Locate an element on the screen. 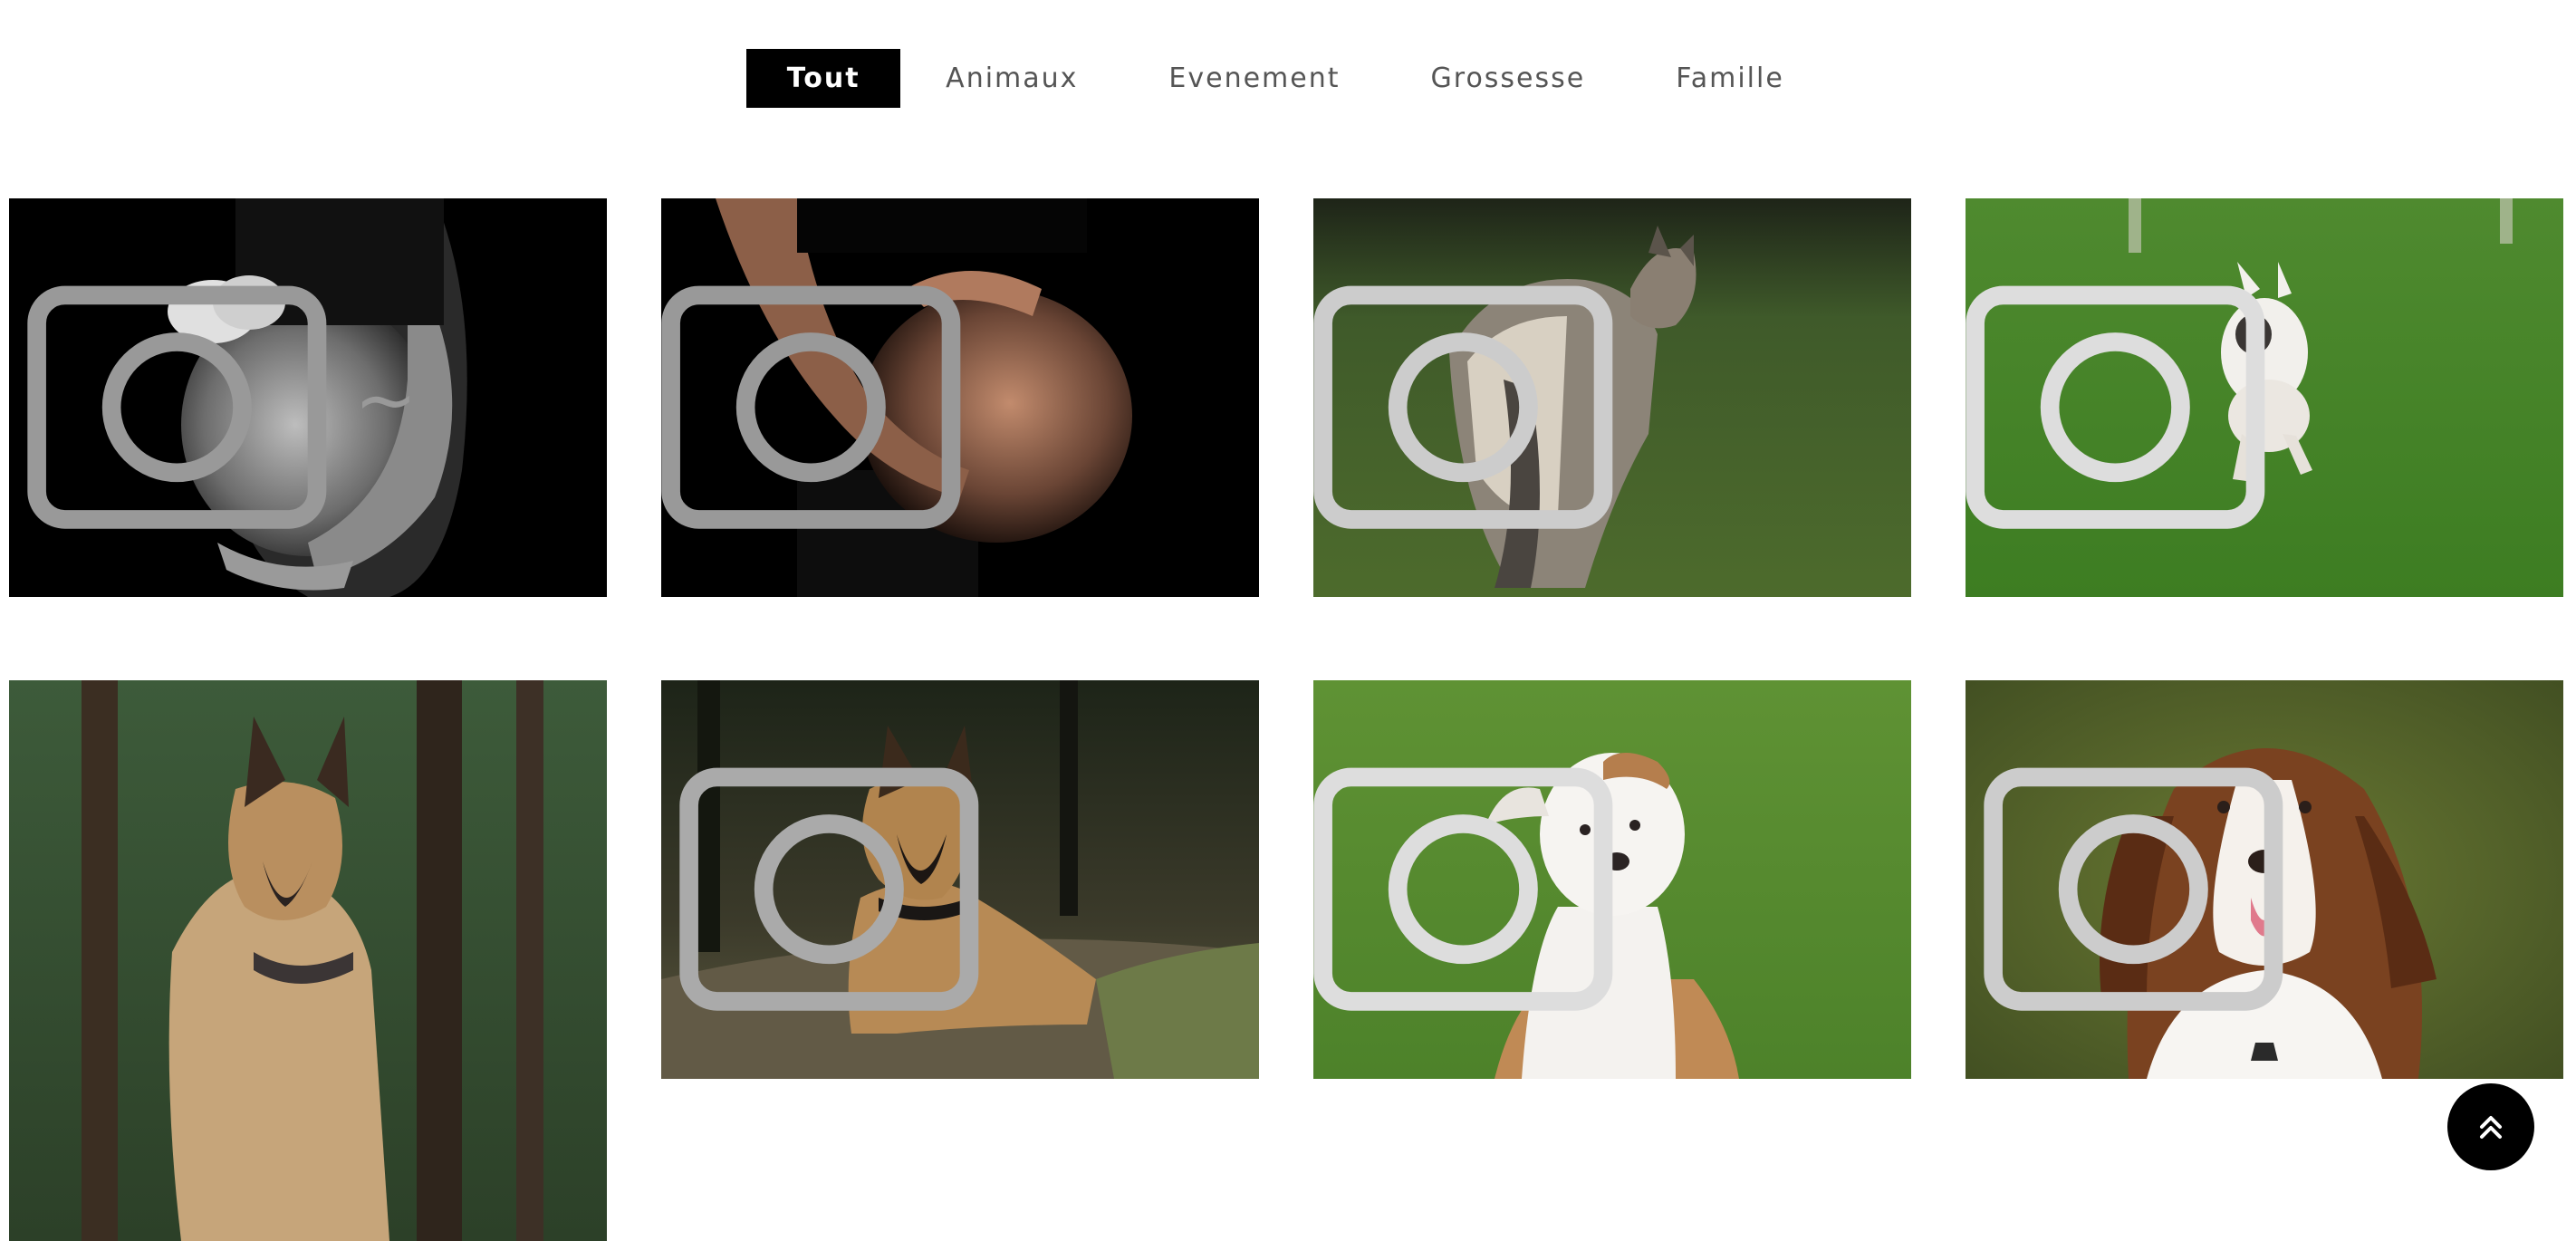  gallery-photo-pregnancy-color is located at coordinates (960, 397).